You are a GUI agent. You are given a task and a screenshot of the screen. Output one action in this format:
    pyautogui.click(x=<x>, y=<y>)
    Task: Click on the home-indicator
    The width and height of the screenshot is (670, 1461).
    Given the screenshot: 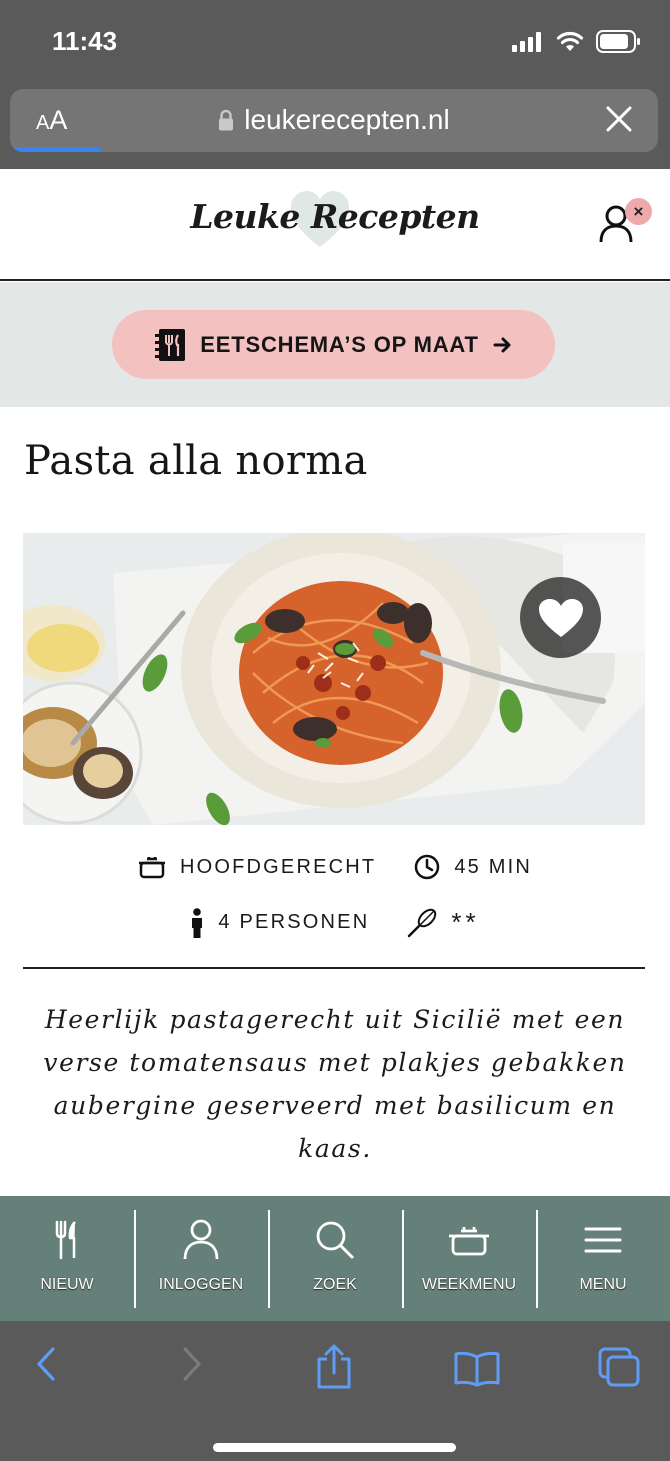 What is the action you would take?
    pyautogui.click(x=334, y=1447)
    